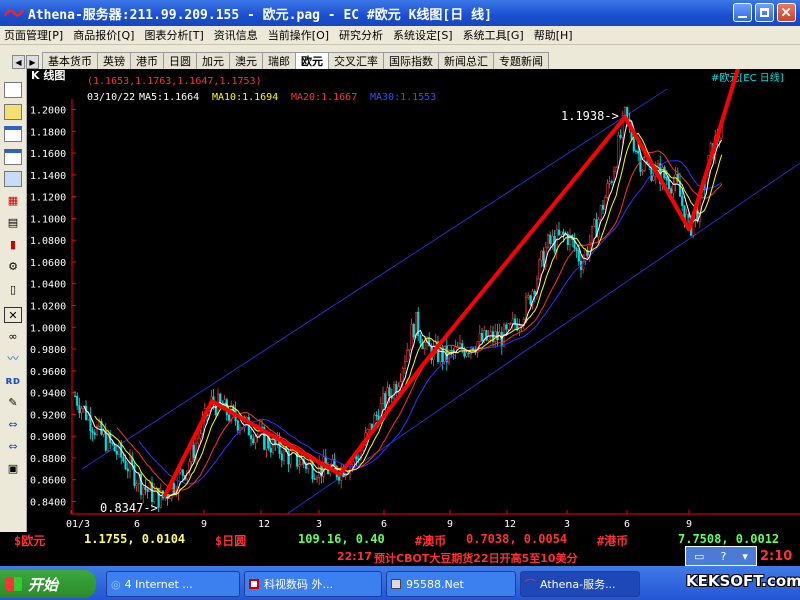 This screenshot has height=600, width=800. What do you see at coordinates (567, 524) in the screenshot?
I see `x-tick-label: 3` at bounding box center [567, 524].